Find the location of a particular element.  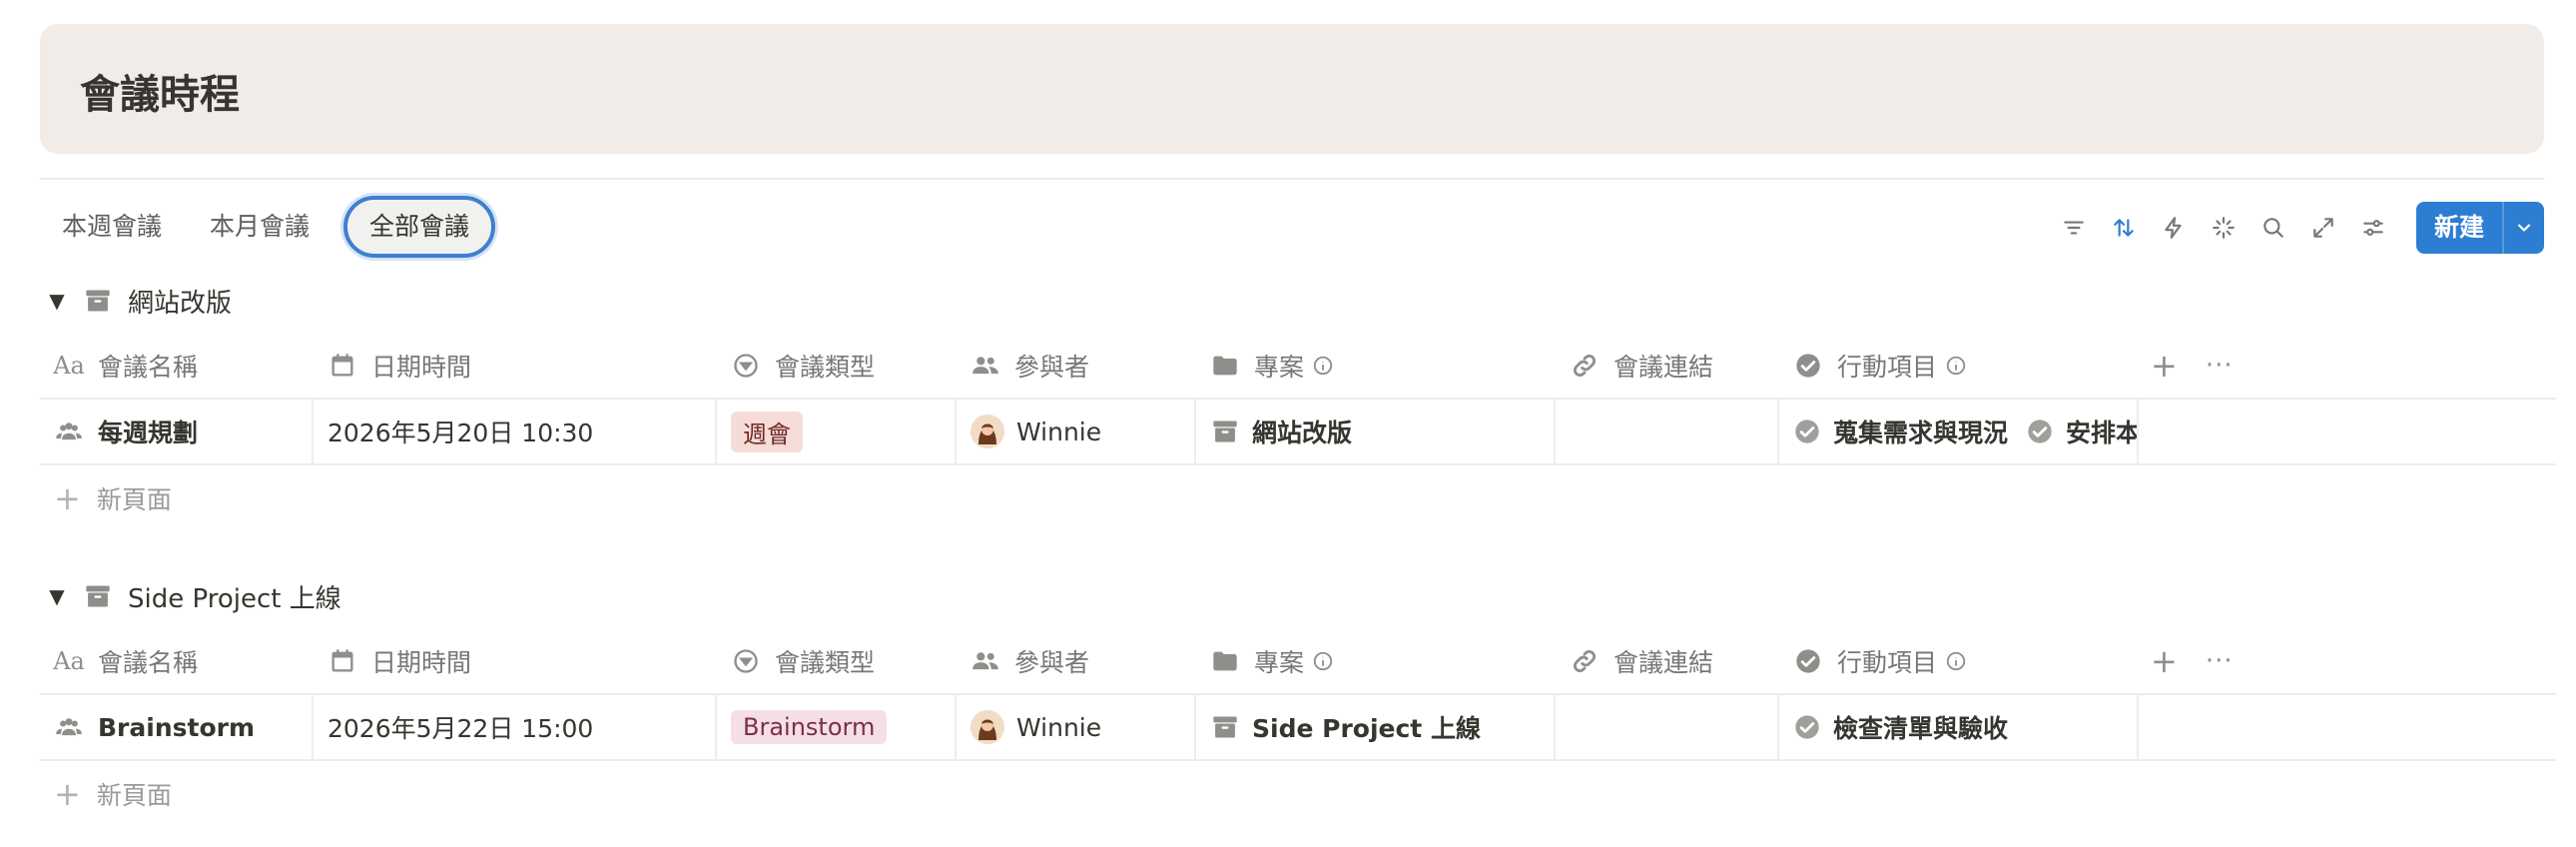

group-header: ▼ 網站改版 is located at coordinates (1298, 301).